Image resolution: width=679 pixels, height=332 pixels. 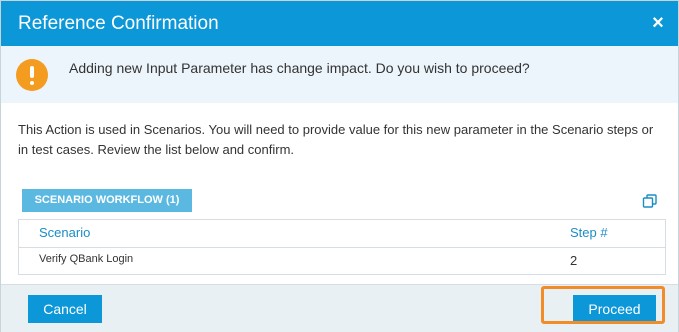 What do you see at coordinates (342, 234) in the screenshot?
I see `table-header: Scenario Step #` at bounding box center [342, 234].